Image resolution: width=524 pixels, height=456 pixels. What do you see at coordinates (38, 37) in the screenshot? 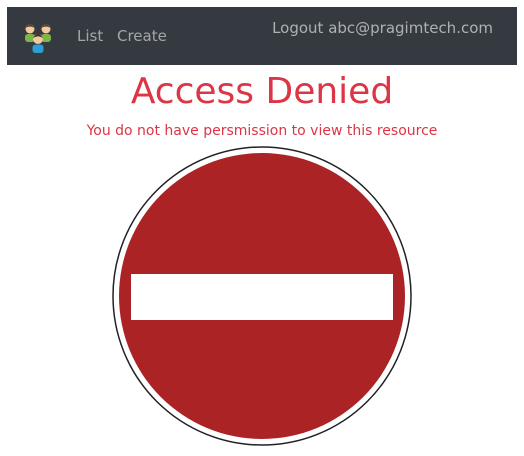
I see `brand-logo-icon` at bounding box center [38, 37].